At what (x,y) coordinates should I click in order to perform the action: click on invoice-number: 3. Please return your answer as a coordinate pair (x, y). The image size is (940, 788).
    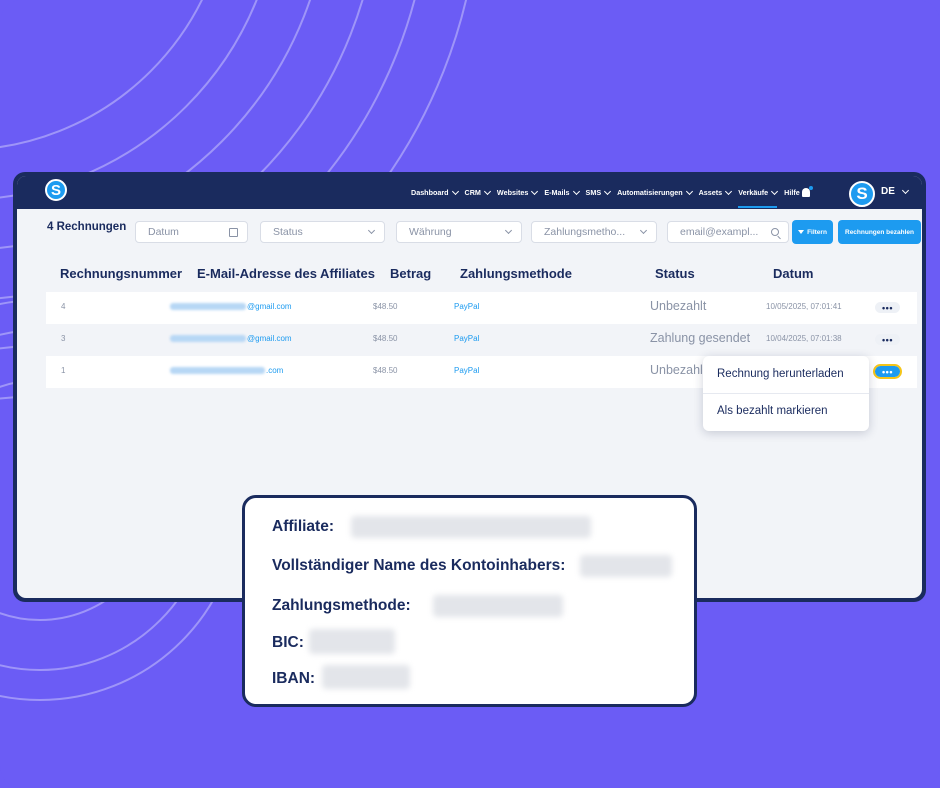
    Looking at the image, I should click on (63, 338).